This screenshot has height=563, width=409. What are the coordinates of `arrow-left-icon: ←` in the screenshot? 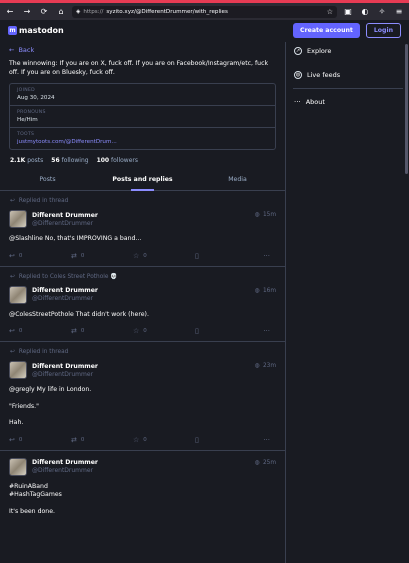 It's located at (12, 50).